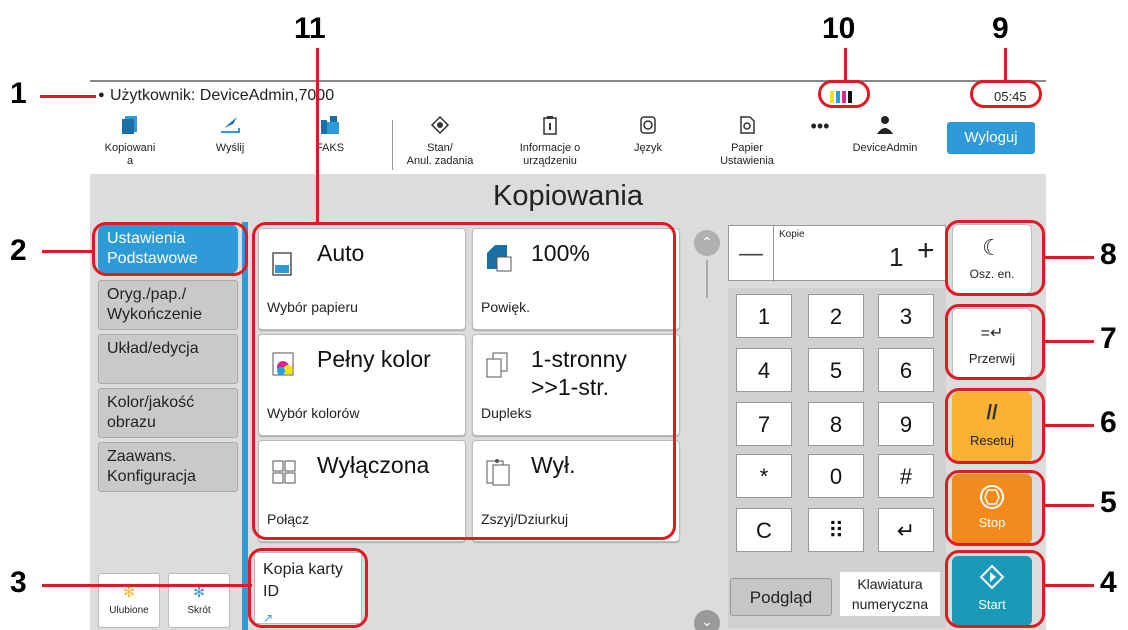 The width and height of the screenshot is (1128, 630). What do you see at coordinates (885, 148) in the screenshot?
I see `account-label: DeviceAdmin` at bounding box center [885, 148].